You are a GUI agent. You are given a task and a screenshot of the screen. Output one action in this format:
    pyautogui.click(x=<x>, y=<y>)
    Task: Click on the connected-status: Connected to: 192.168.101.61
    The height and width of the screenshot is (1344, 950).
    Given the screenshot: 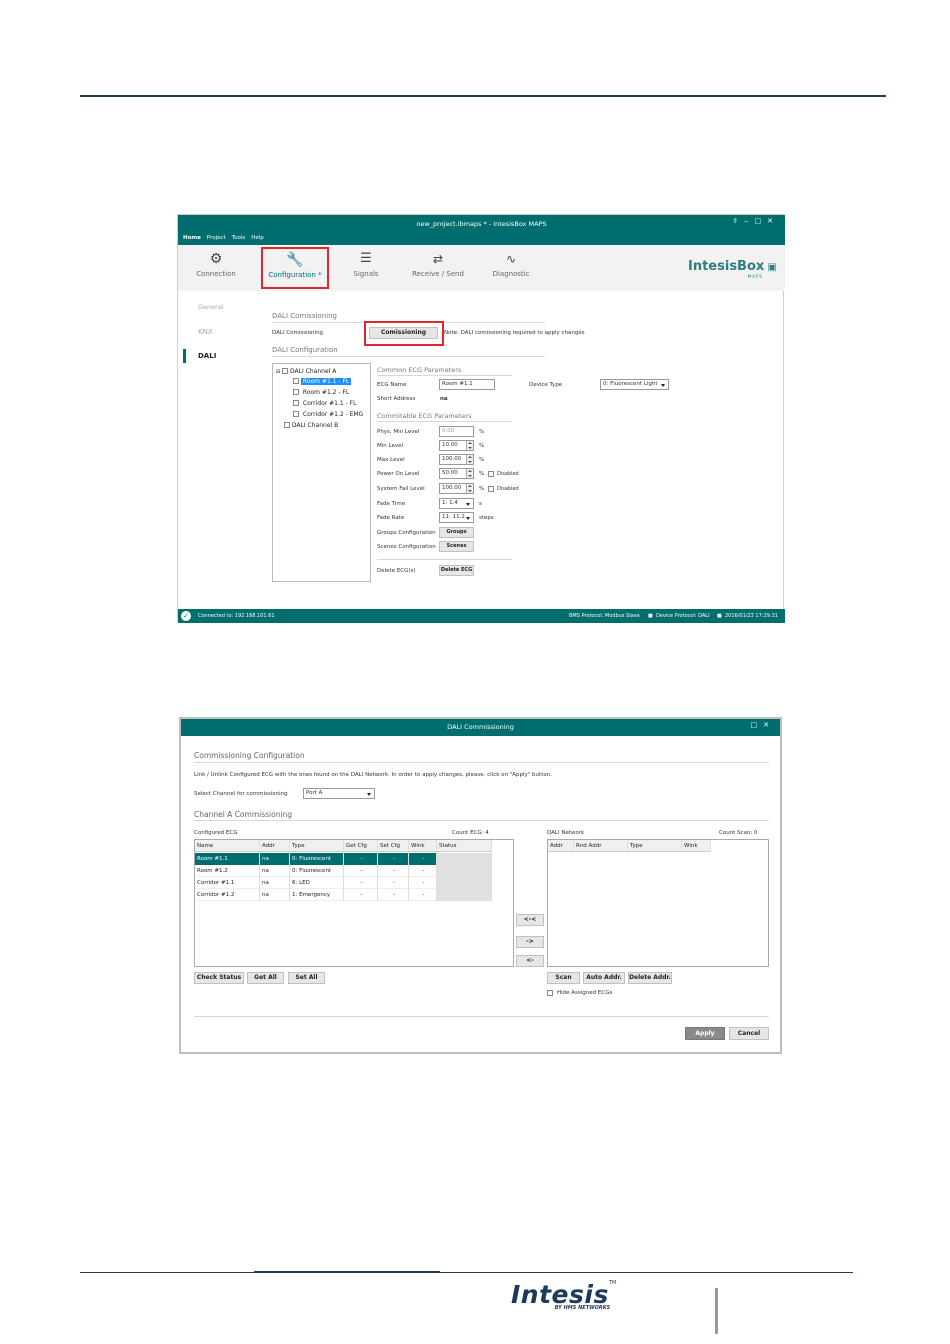 What is the action you would take?
    pyautogui.click(x=236, y=616)
    